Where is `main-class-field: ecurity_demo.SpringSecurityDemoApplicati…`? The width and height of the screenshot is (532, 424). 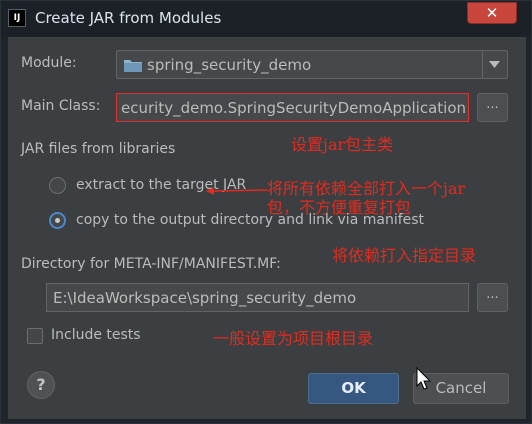
main-class-field: ecurity_demo.SpringSecurityDemoApplicati… is located at coordinates (292, 107).